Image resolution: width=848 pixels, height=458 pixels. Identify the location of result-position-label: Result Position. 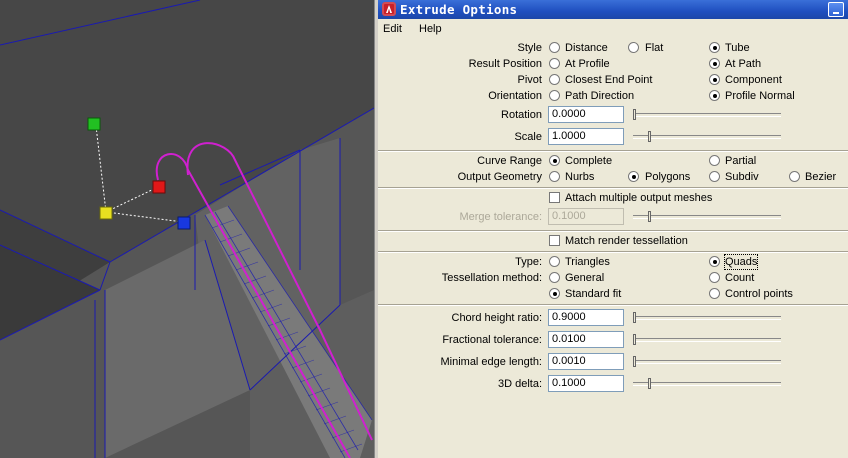
(505, 64).